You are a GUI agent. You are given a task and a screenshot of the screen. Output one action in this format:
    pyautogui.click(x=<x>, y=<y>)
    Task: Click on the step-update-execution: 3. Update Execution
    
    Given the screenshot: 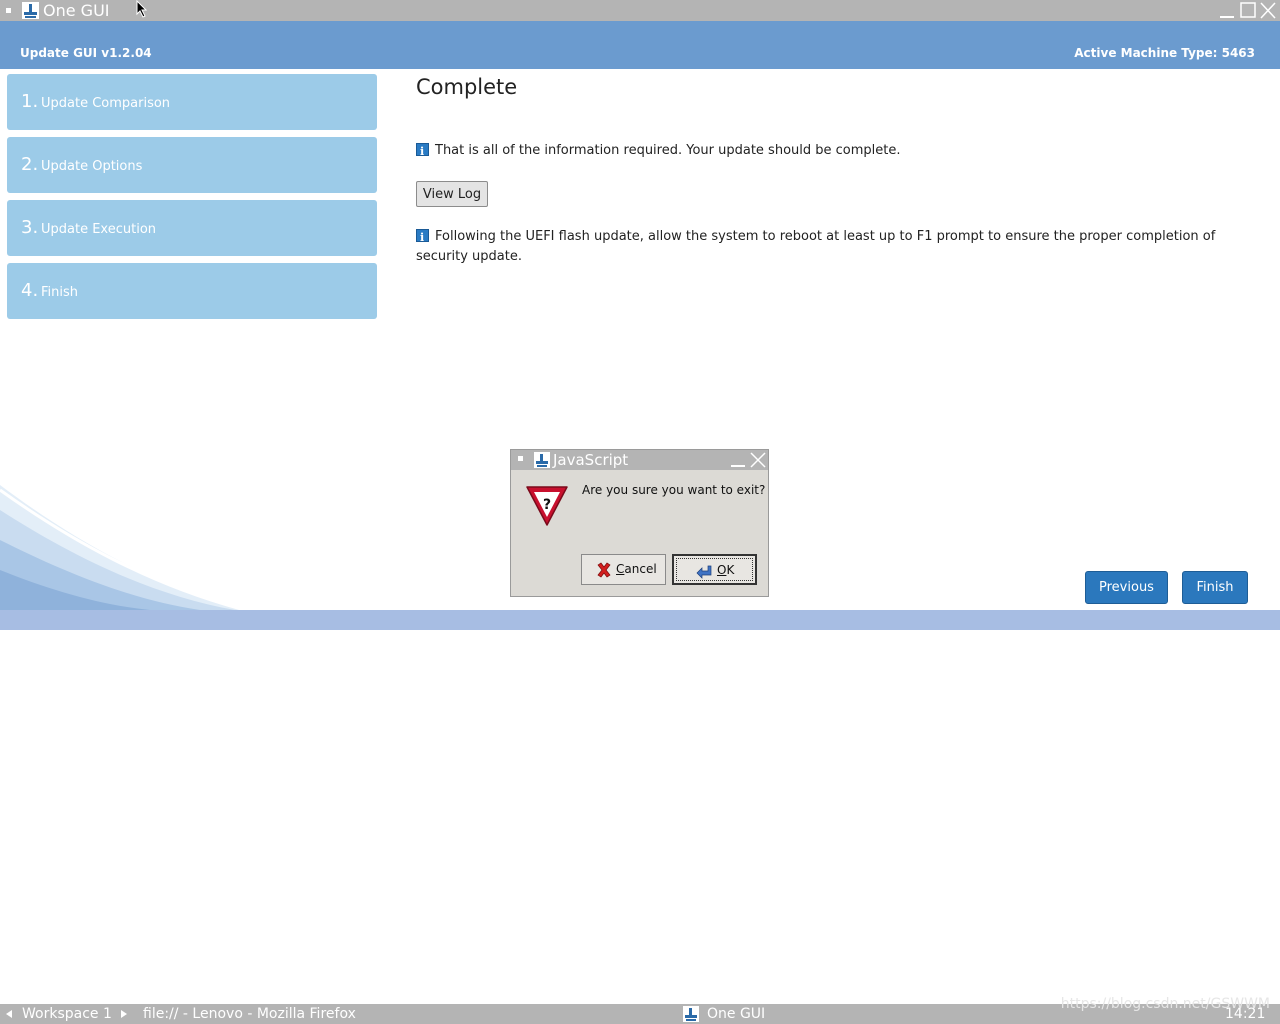 What is the action you would take?
    pyautogui.click(x=192, y=228)
    